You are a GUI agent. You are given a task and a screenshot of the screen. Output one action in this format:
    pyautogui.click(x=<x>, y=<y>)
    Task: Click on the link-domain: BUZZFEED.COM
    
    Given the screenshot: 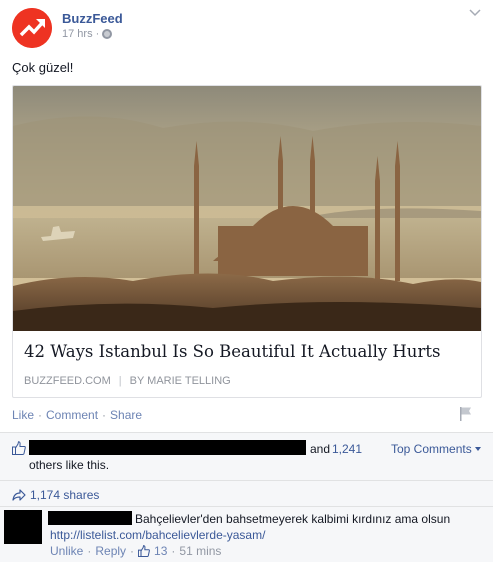 What is the action you would take?
    pyautogui.click(x=67, y=381)
    